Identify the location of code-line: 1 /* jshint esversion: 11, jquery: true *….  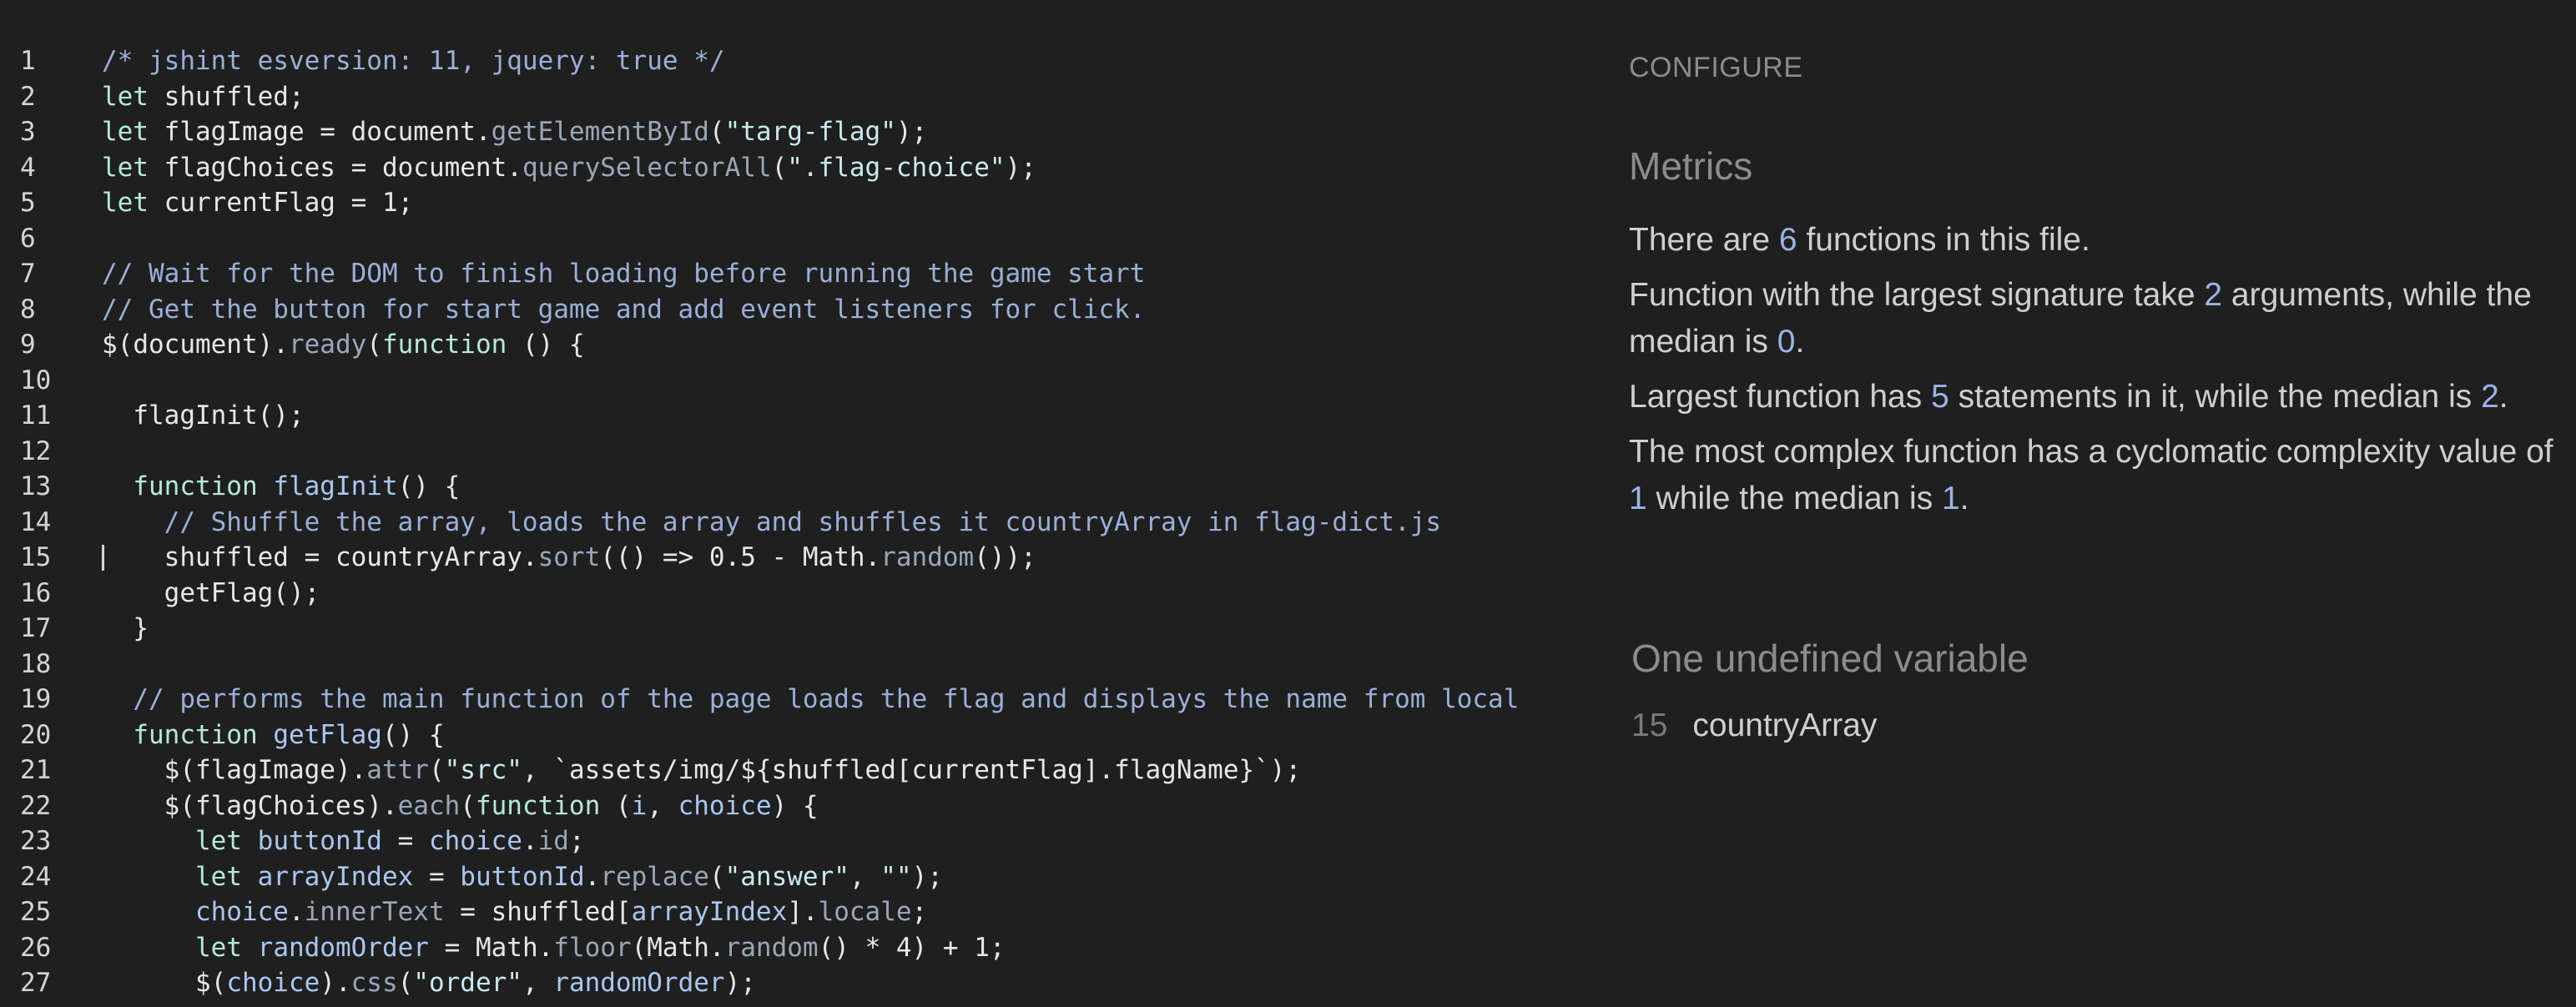
(805, 61).